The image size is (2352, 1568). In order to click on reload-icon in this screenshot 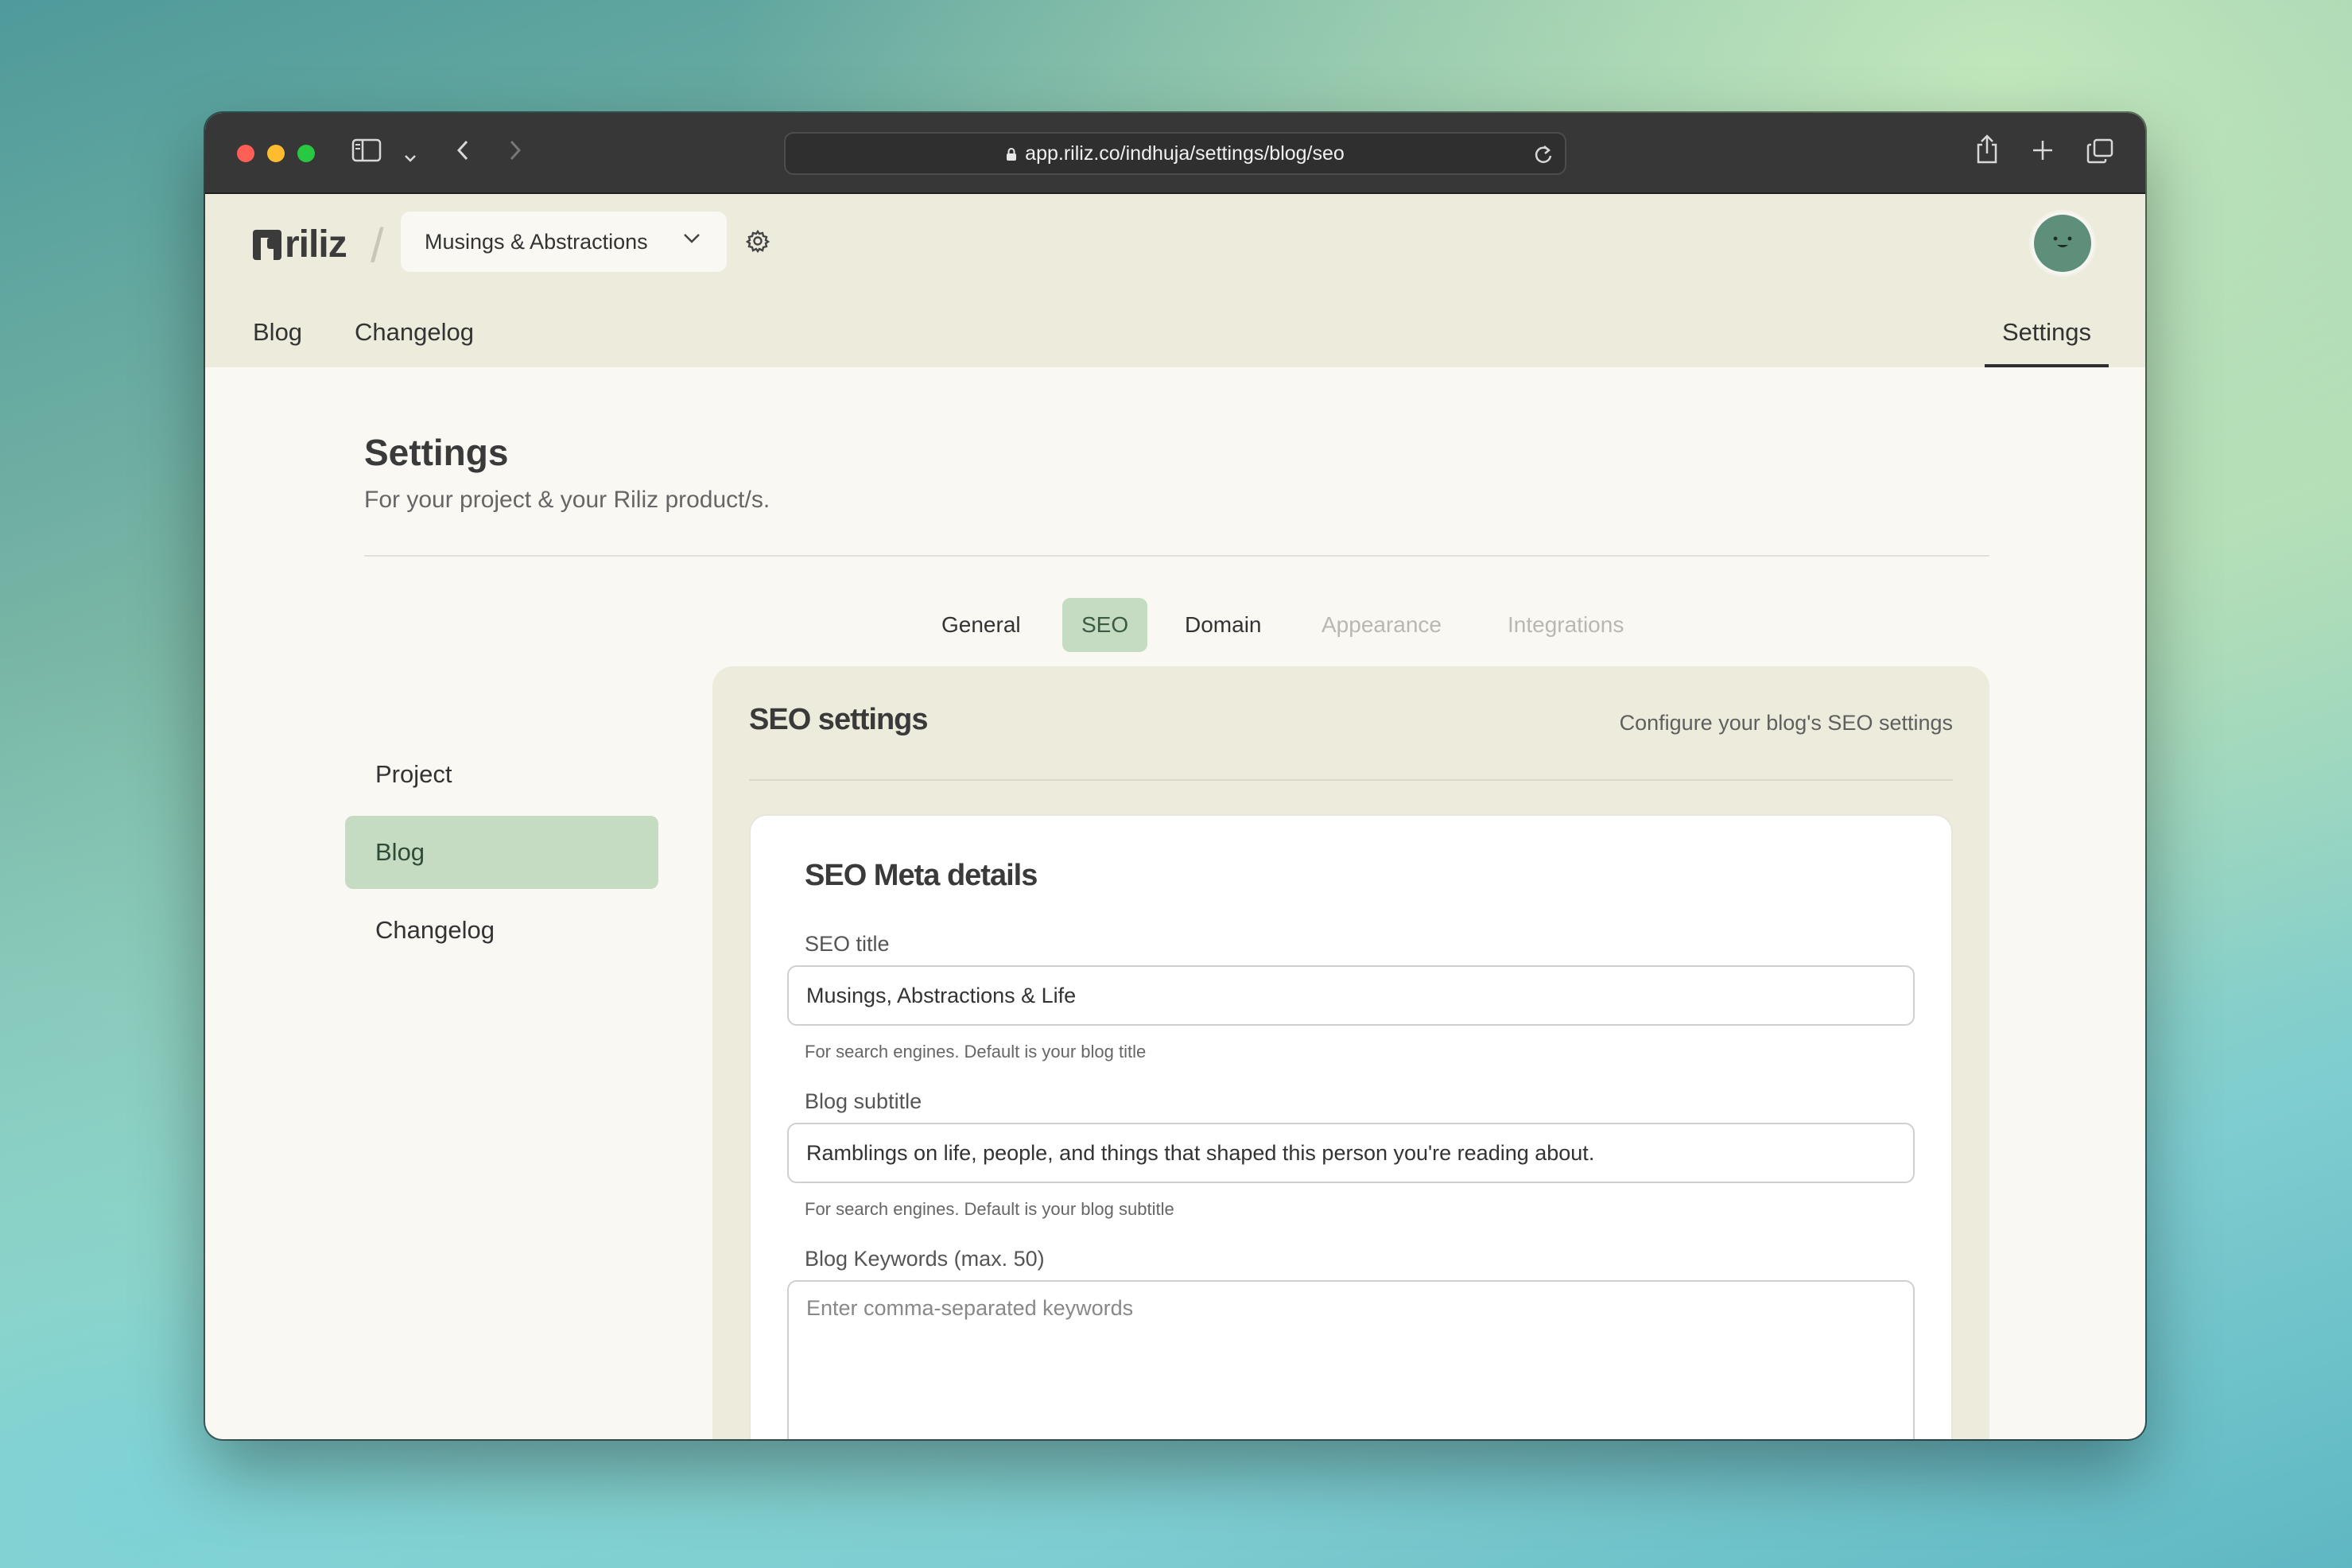, I will do `click(1543, 154)`.